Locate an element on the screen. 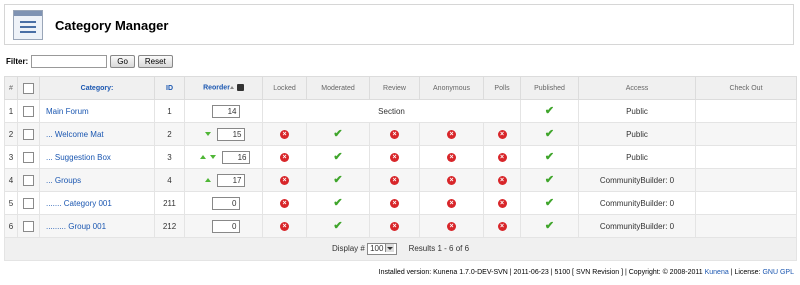  sort-asc-icon is located at coordinates (231, 88).